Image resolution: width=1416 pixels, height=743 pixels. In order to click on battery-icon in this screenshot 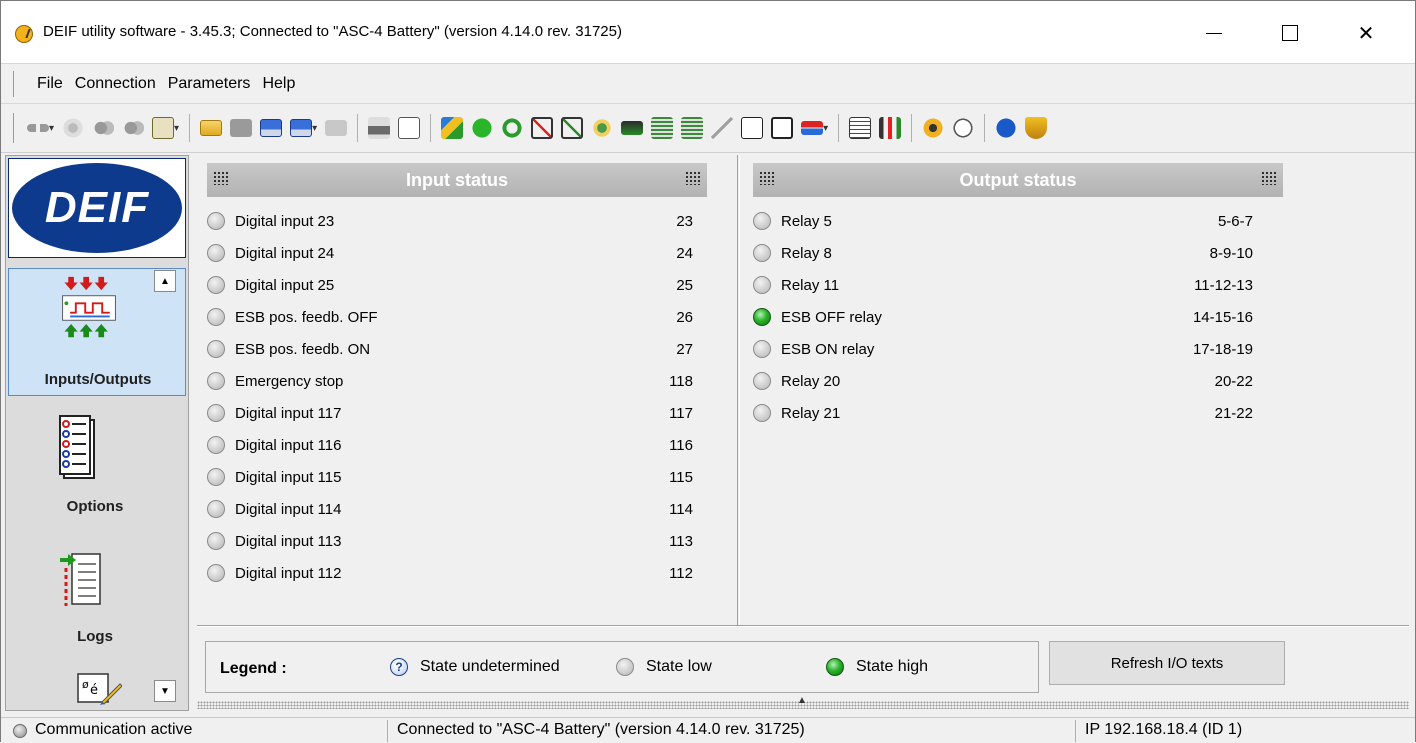, I will do `click(632, 128)`.